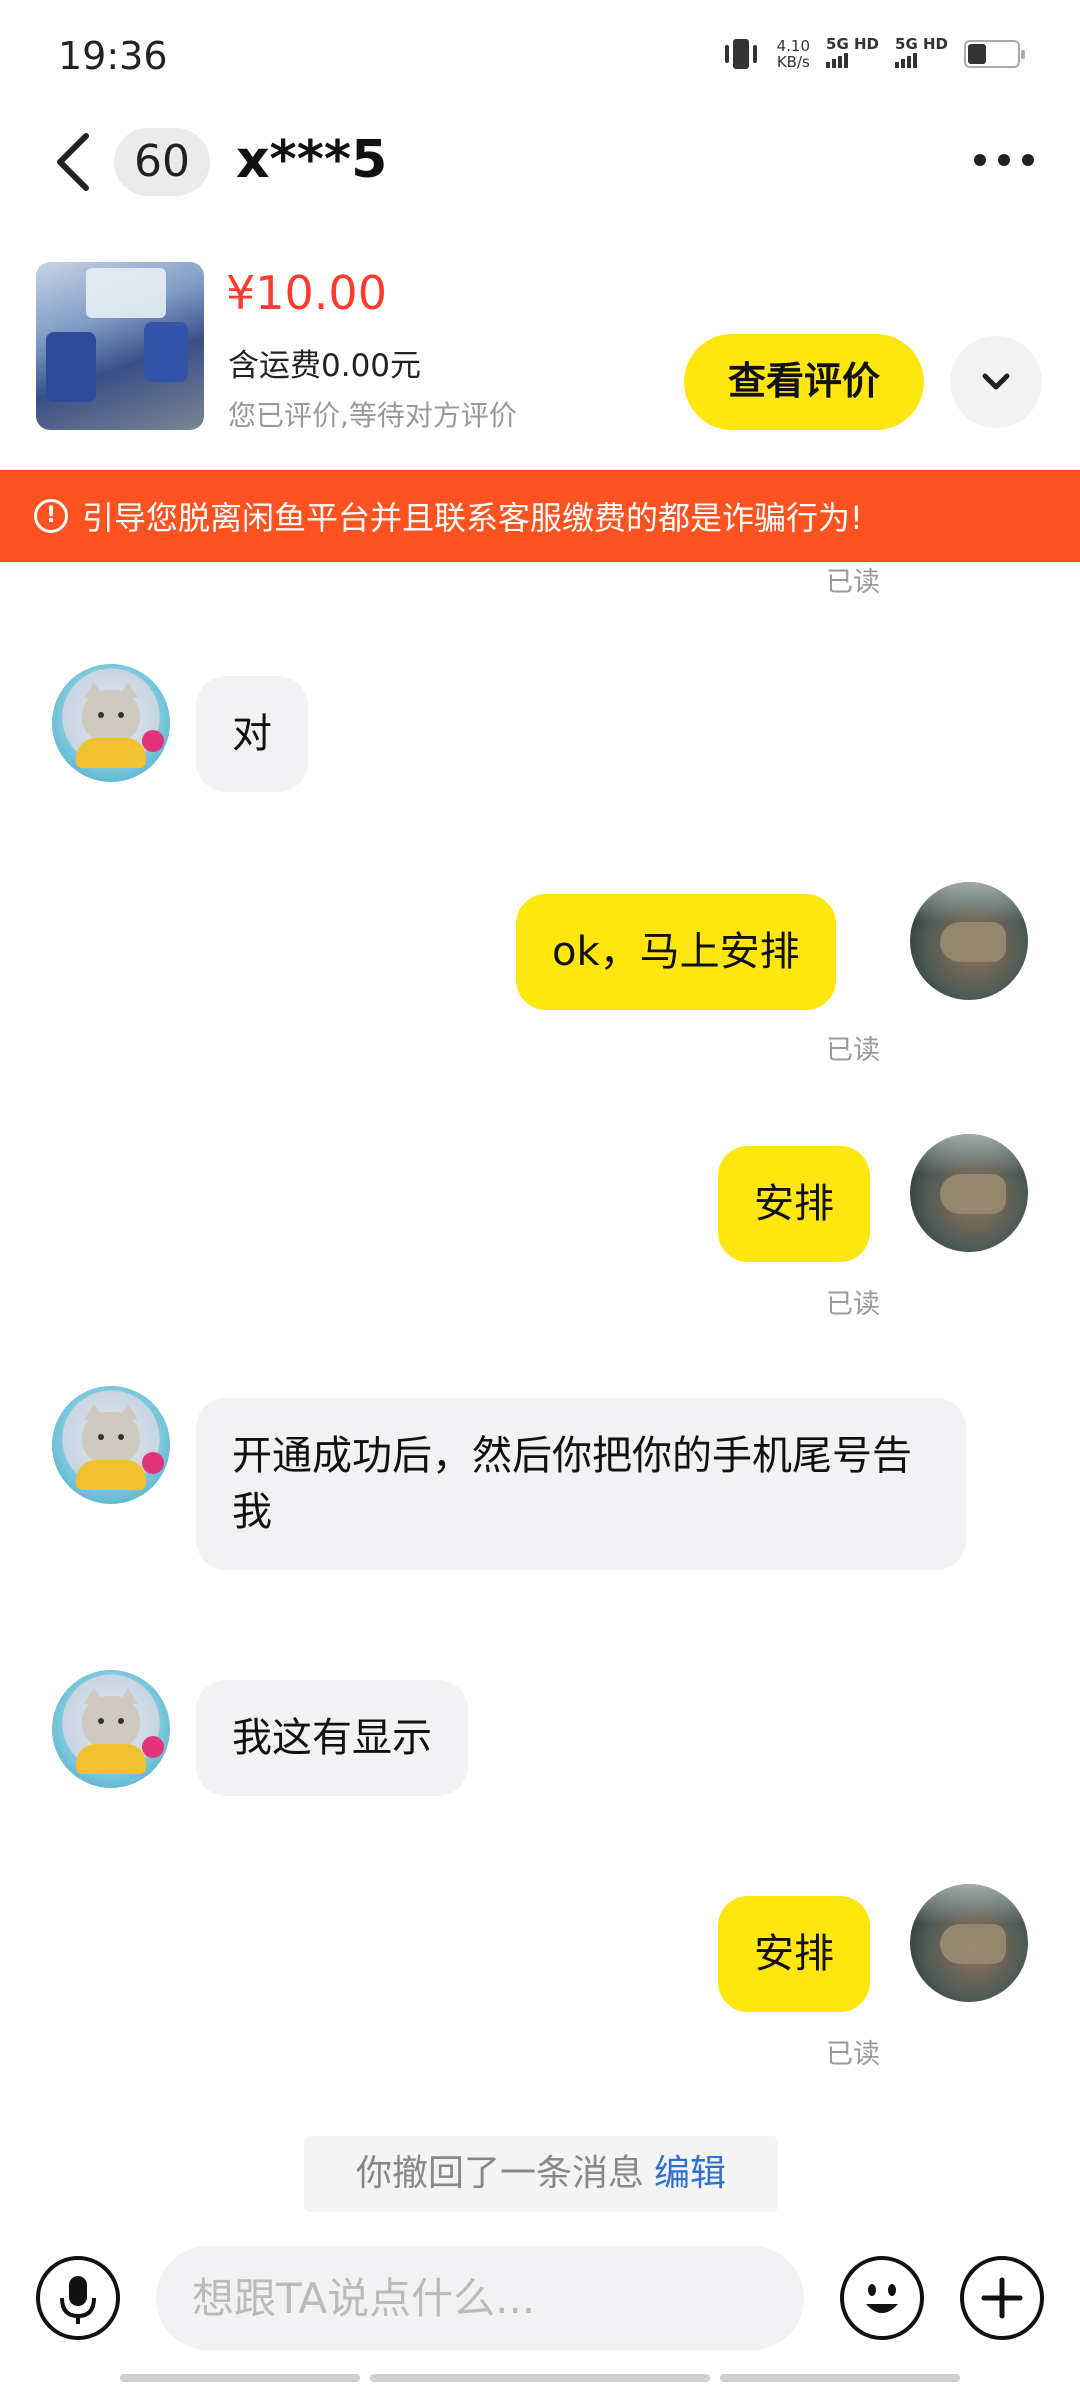  I want to click on emoji-button, so click(882, 2298).